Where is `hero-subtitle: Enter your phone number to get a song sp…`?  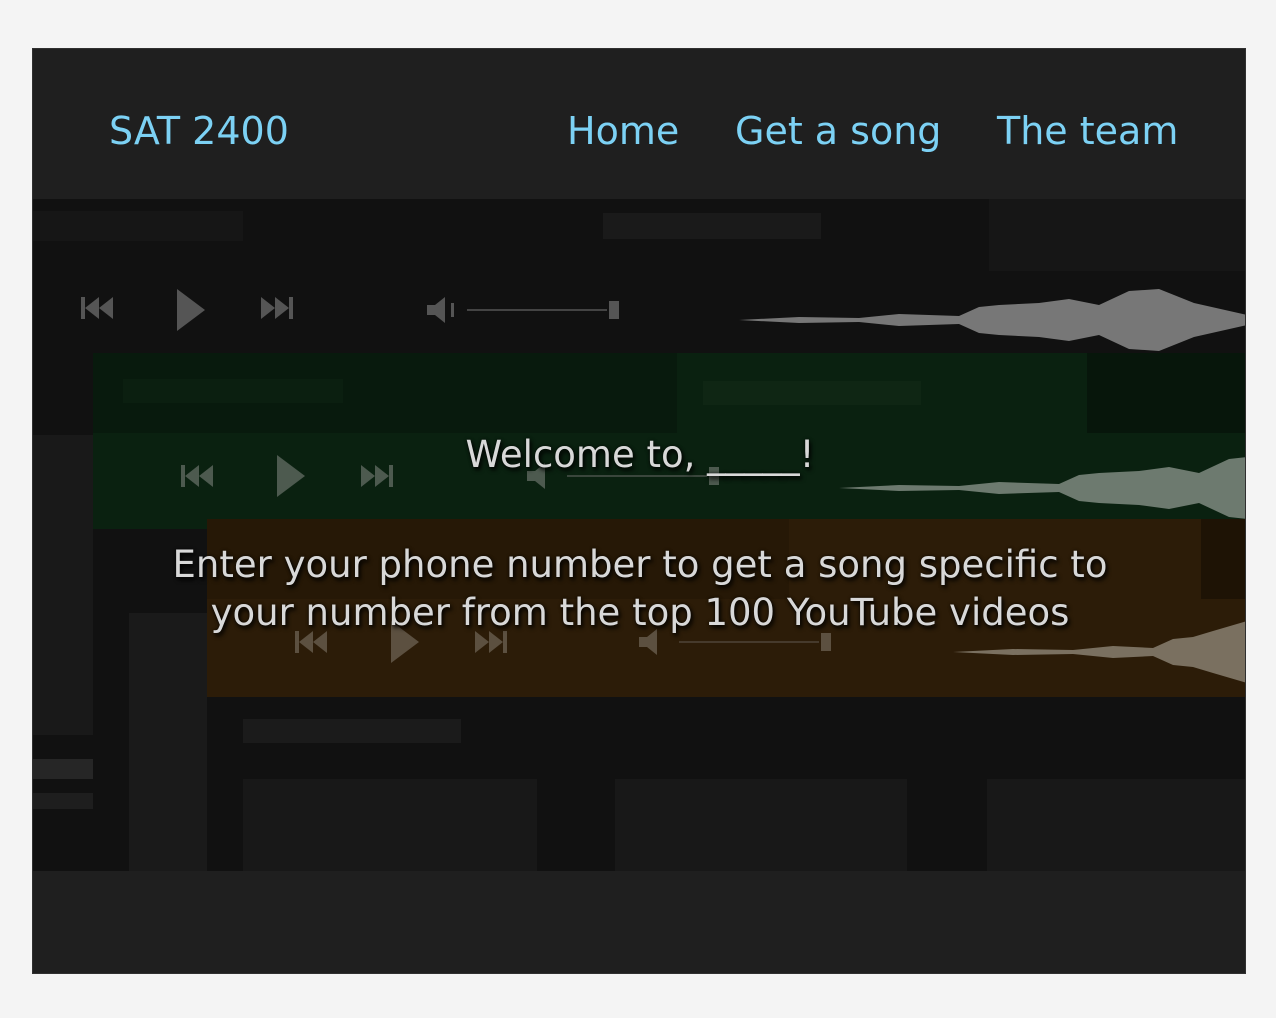
hero-subtitle: Enter your phone number to get a song sp… is located at coordinates (639, 589).